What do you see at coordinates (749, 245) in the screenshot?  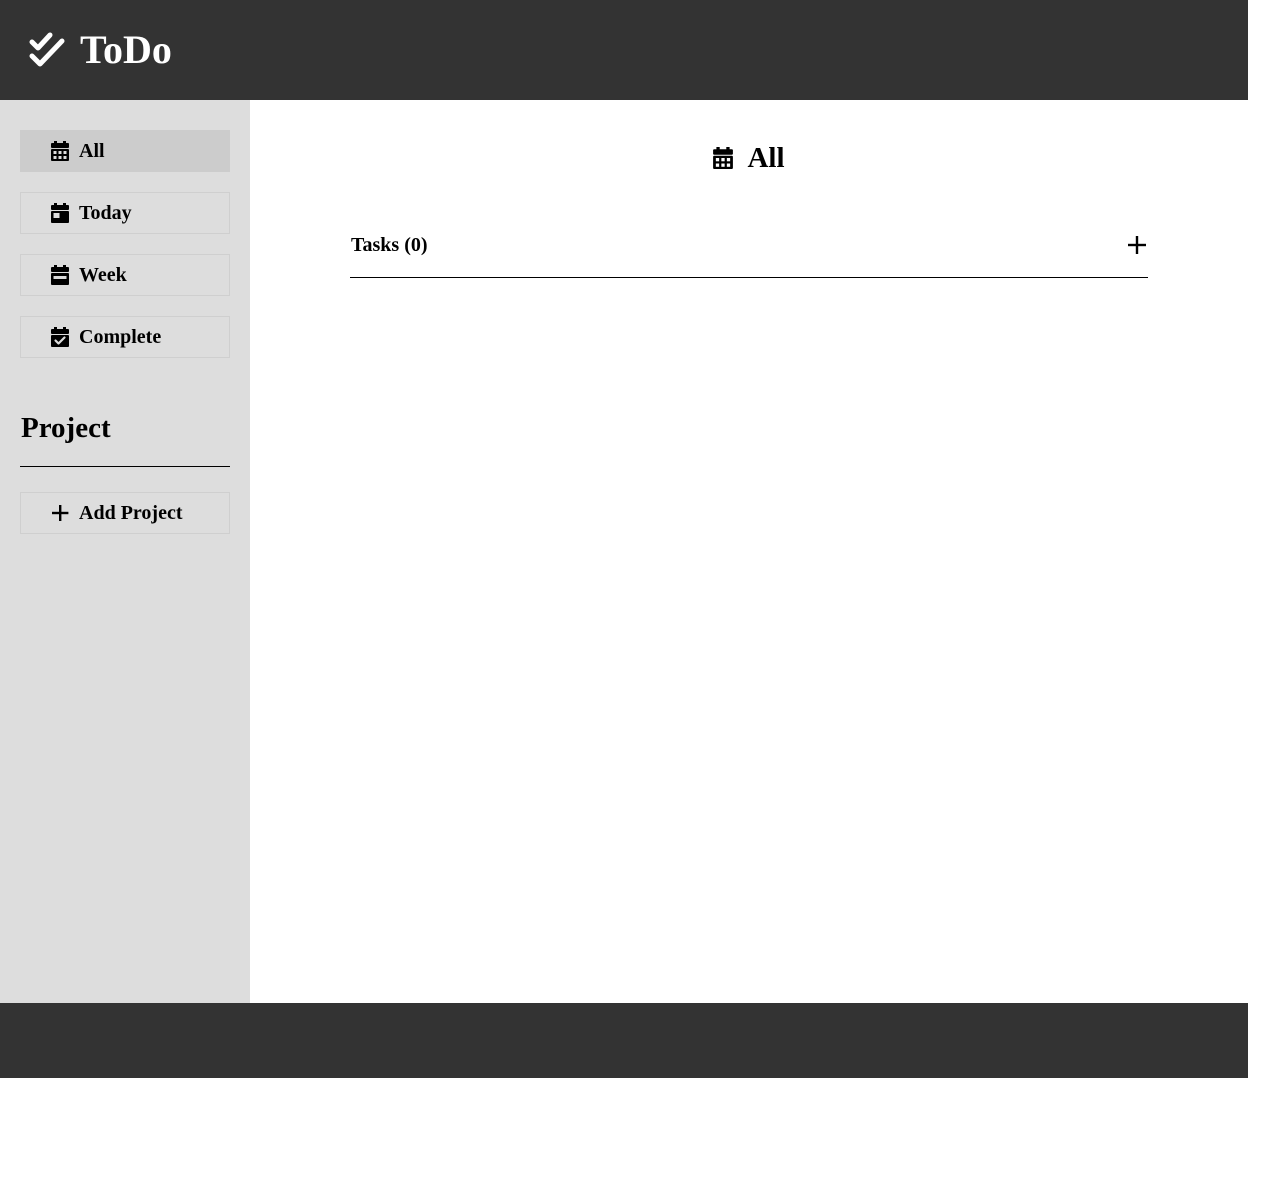 I see `tasks-header: Tasks (0)` at bounding box center [749, 245].